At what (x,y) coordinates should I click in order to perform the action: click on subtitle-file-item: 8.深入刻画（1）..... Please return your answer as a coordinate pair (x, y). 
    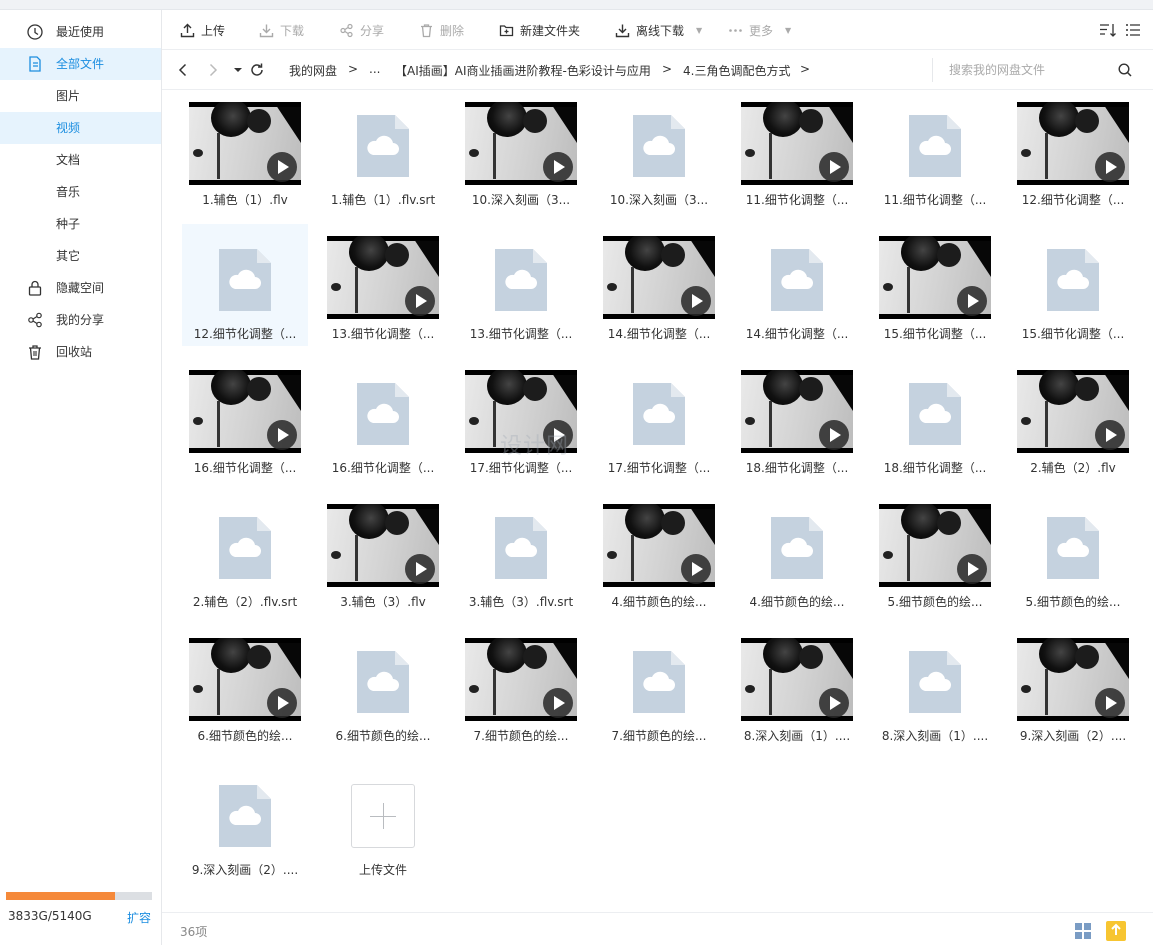
    Looking at the image, I should click on (935, 687).